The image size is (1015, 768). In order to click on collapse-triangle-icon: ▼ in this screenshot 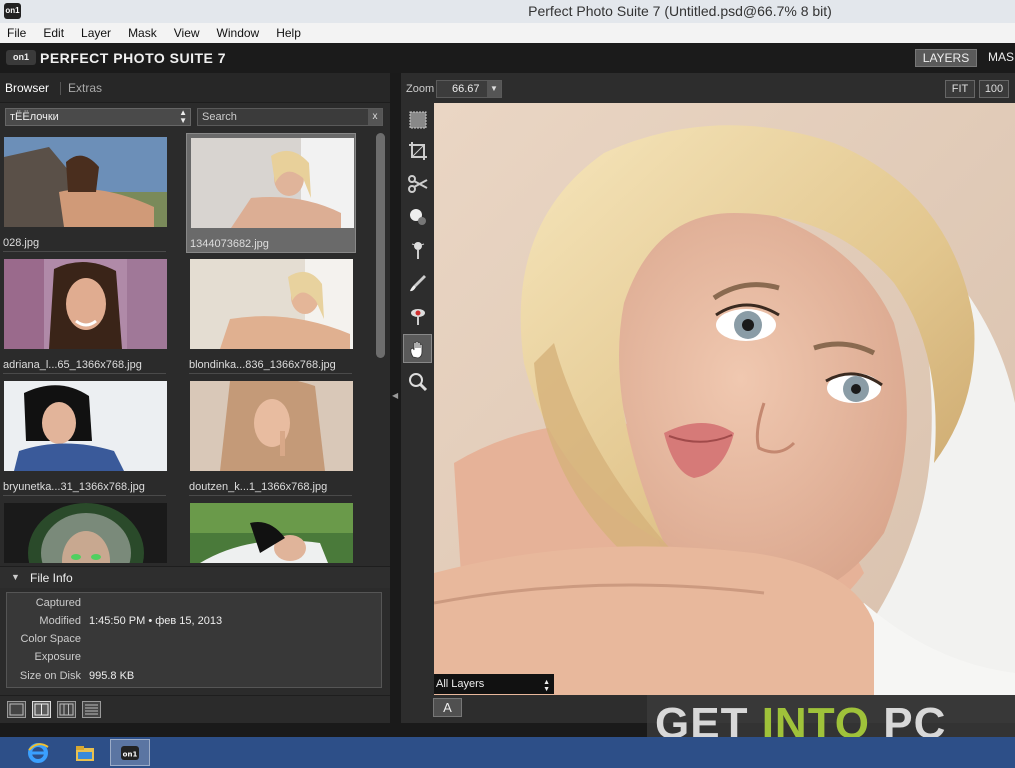, I will do `click(15, 577)`.